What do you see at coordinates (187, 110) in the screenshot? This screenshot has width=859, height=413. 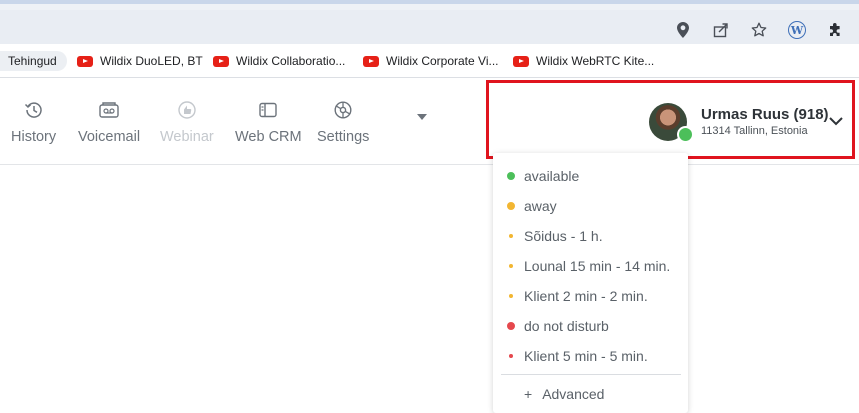 I see `webinar-icon` at bounding box center [187, 110].